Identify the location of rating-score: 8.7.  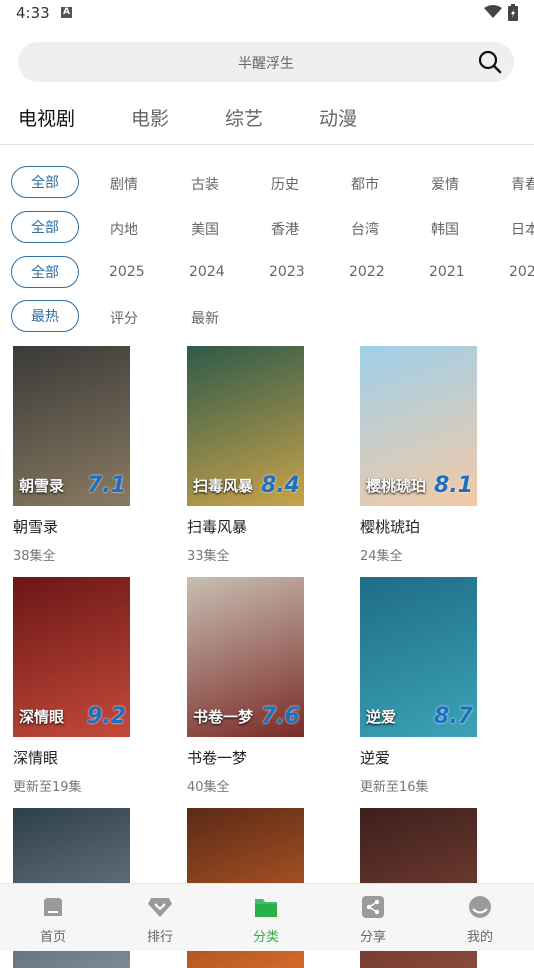
(453, 716).